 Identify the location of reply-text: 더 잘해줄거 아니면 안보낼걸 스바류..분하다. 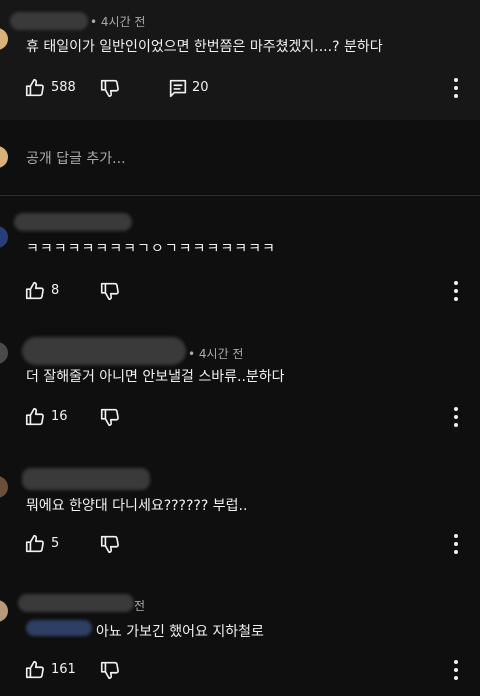
(155, 377).